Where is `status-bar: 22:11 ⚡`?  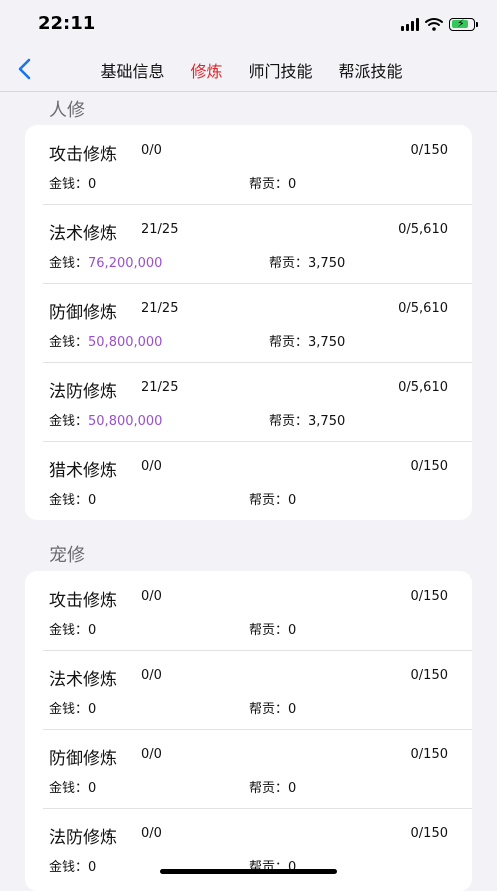
status-bar: 22:11 ⚡ is located at coordinates (248, 24).